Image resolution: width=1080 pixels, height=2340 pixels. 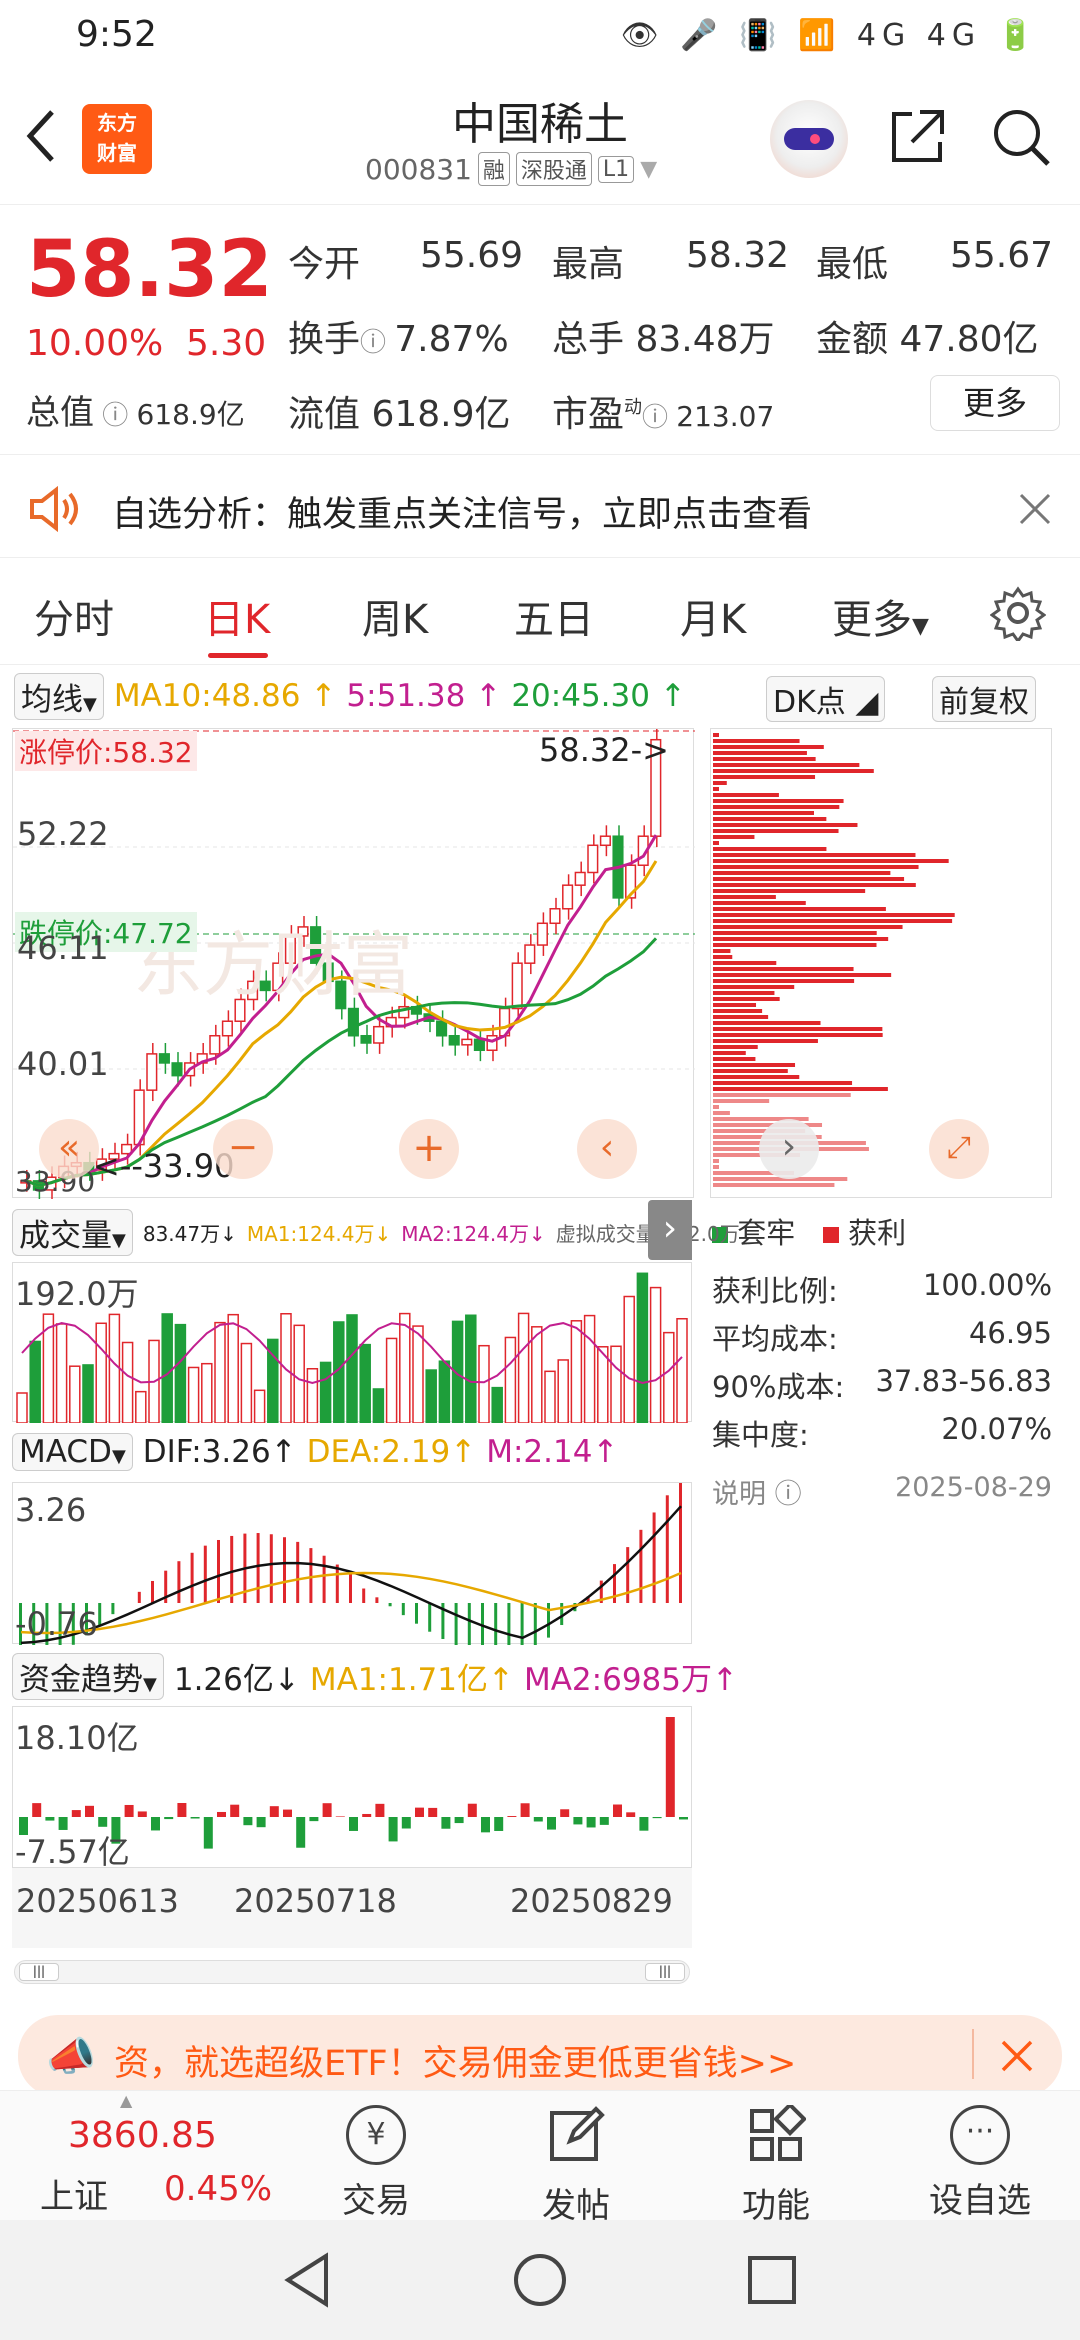 I want to click on notice-bar: 自选分析：触发重点关注信号，立即点击查看, so click(x=540, y=508).